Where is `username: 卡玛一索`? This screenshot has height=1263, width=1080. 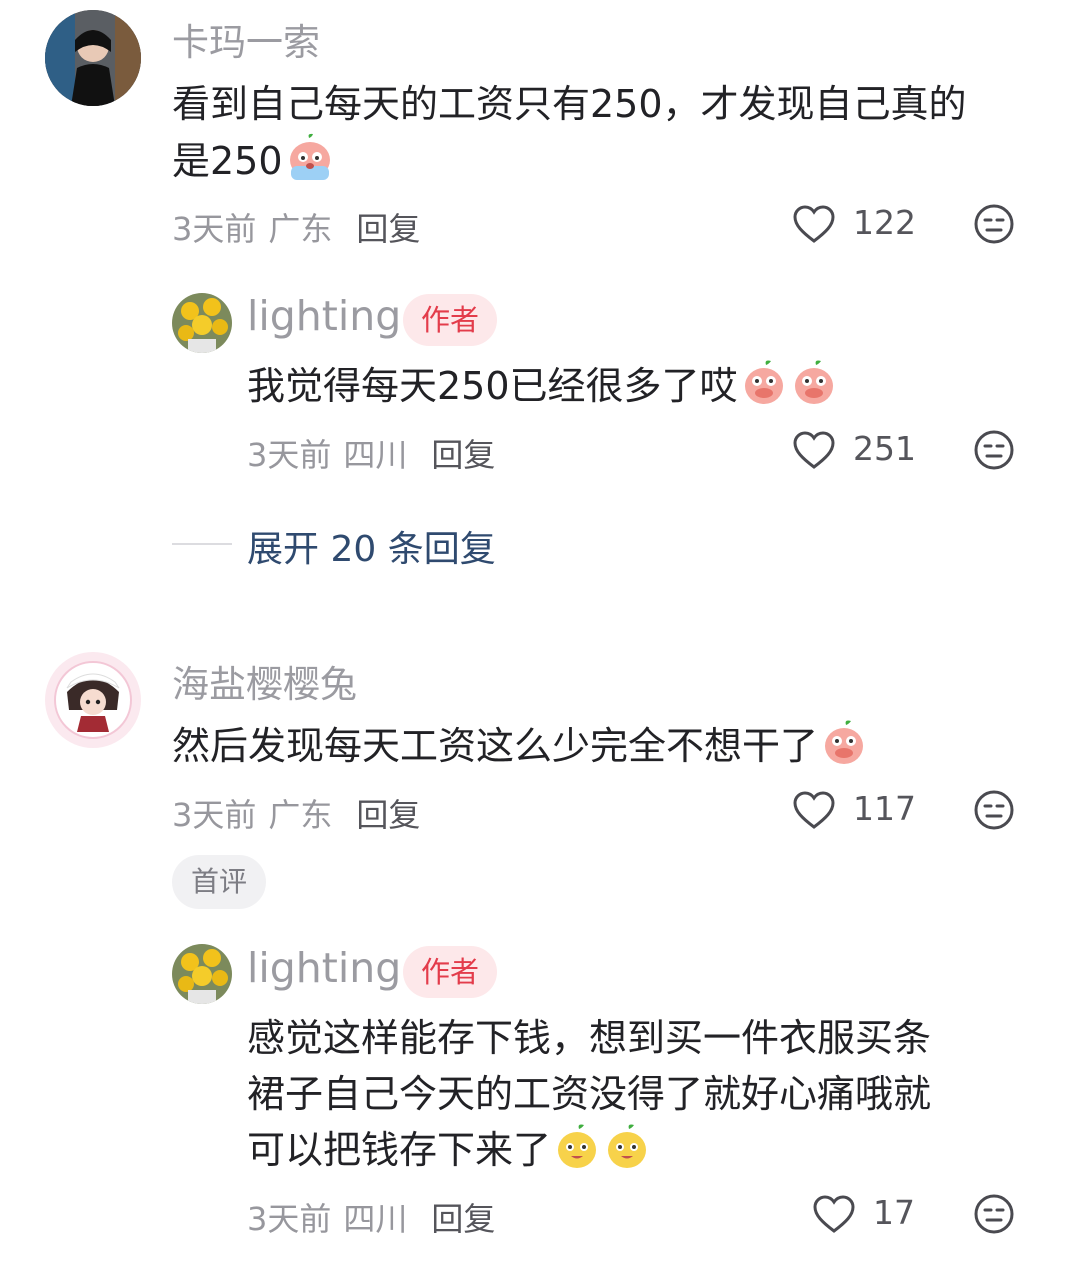
username: 卡玛一索 is located at coordinates (246, 39).